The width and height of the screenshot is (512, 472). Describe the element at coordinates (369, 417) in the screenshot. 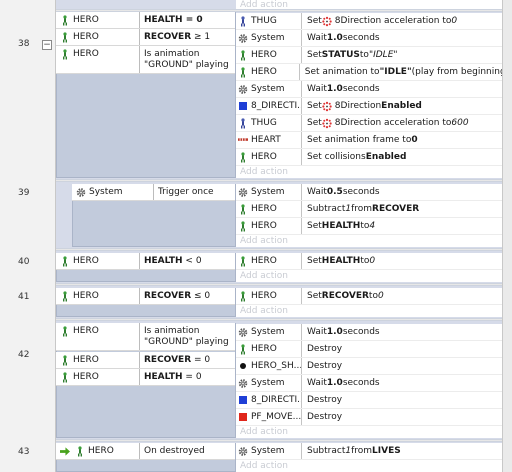

I see `action-row: PF_MOVE... Destroy` at that location.